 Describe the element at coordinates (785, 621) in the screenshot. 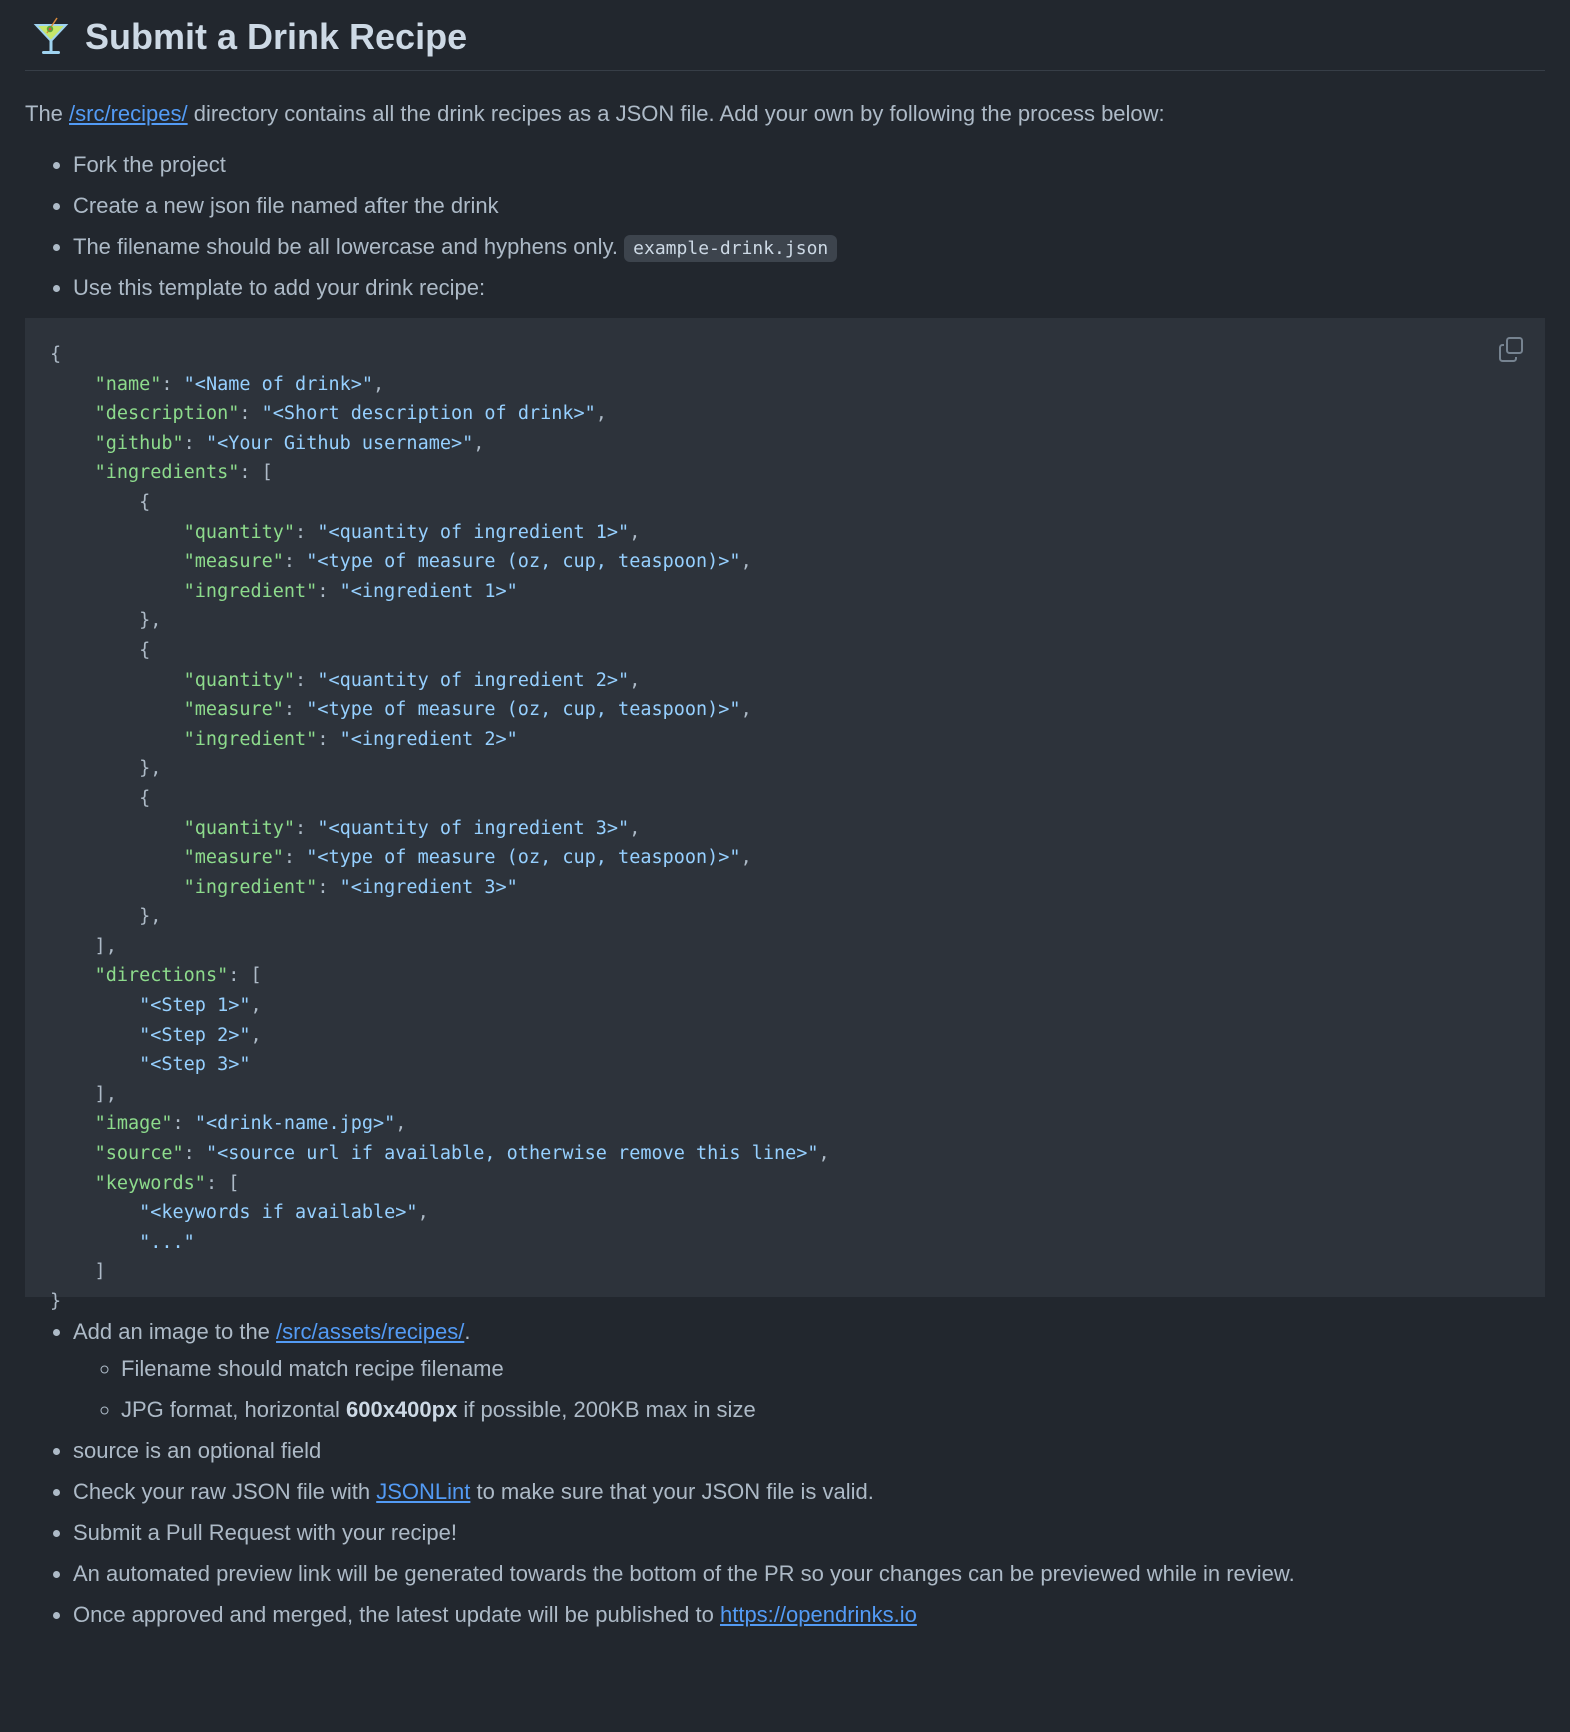

I see `code-line: },` at that location.